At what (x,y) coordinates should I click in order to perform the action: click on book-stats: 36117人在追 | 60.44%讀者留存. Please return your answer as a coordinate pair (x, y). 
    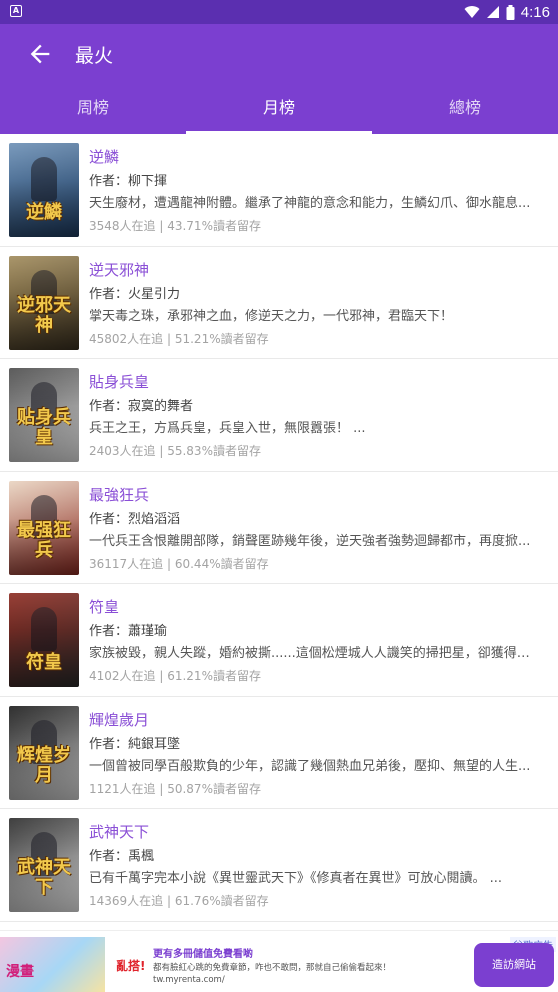
    Looking at the image, I should click on (179, 563).